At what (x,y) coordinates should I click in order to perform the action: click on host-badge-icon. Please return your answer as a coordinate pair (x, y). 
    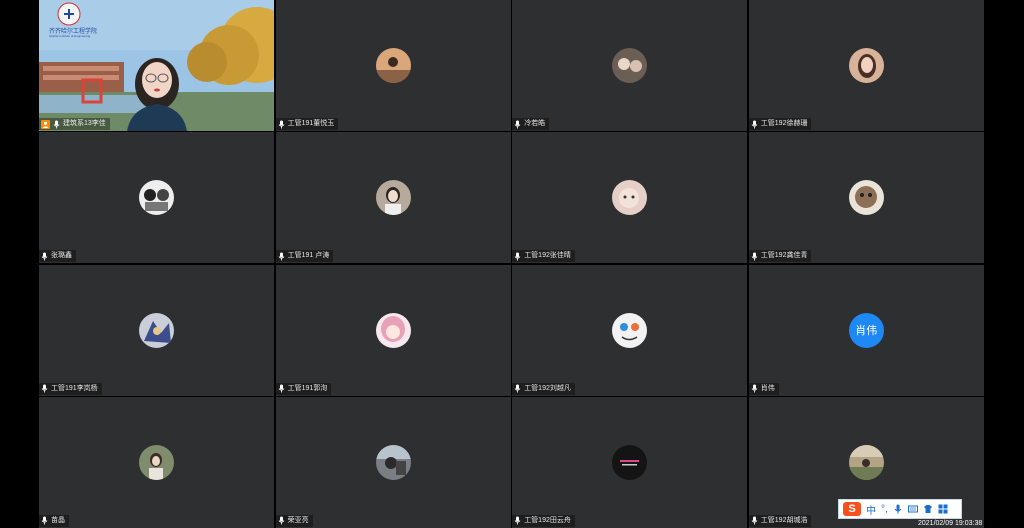
    Looking at the image, I should click on (45, 124).